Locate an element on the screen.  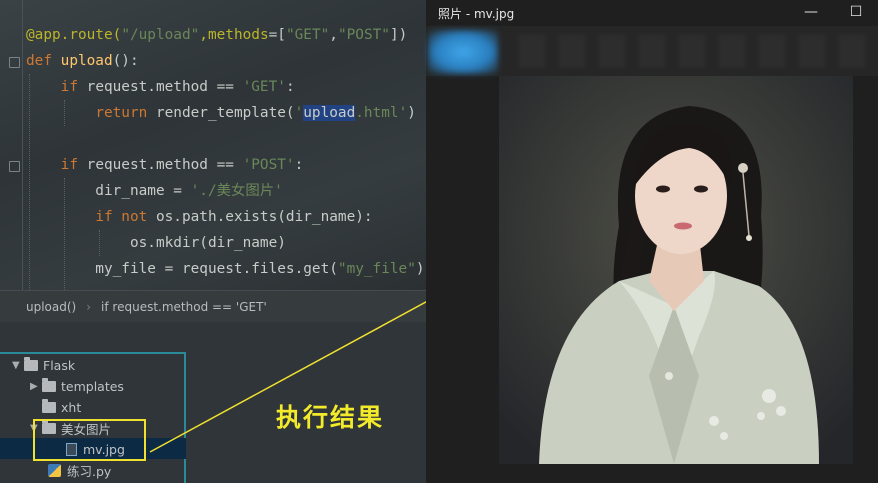
code-token: 'POST' is located at coordinates (268, 165).